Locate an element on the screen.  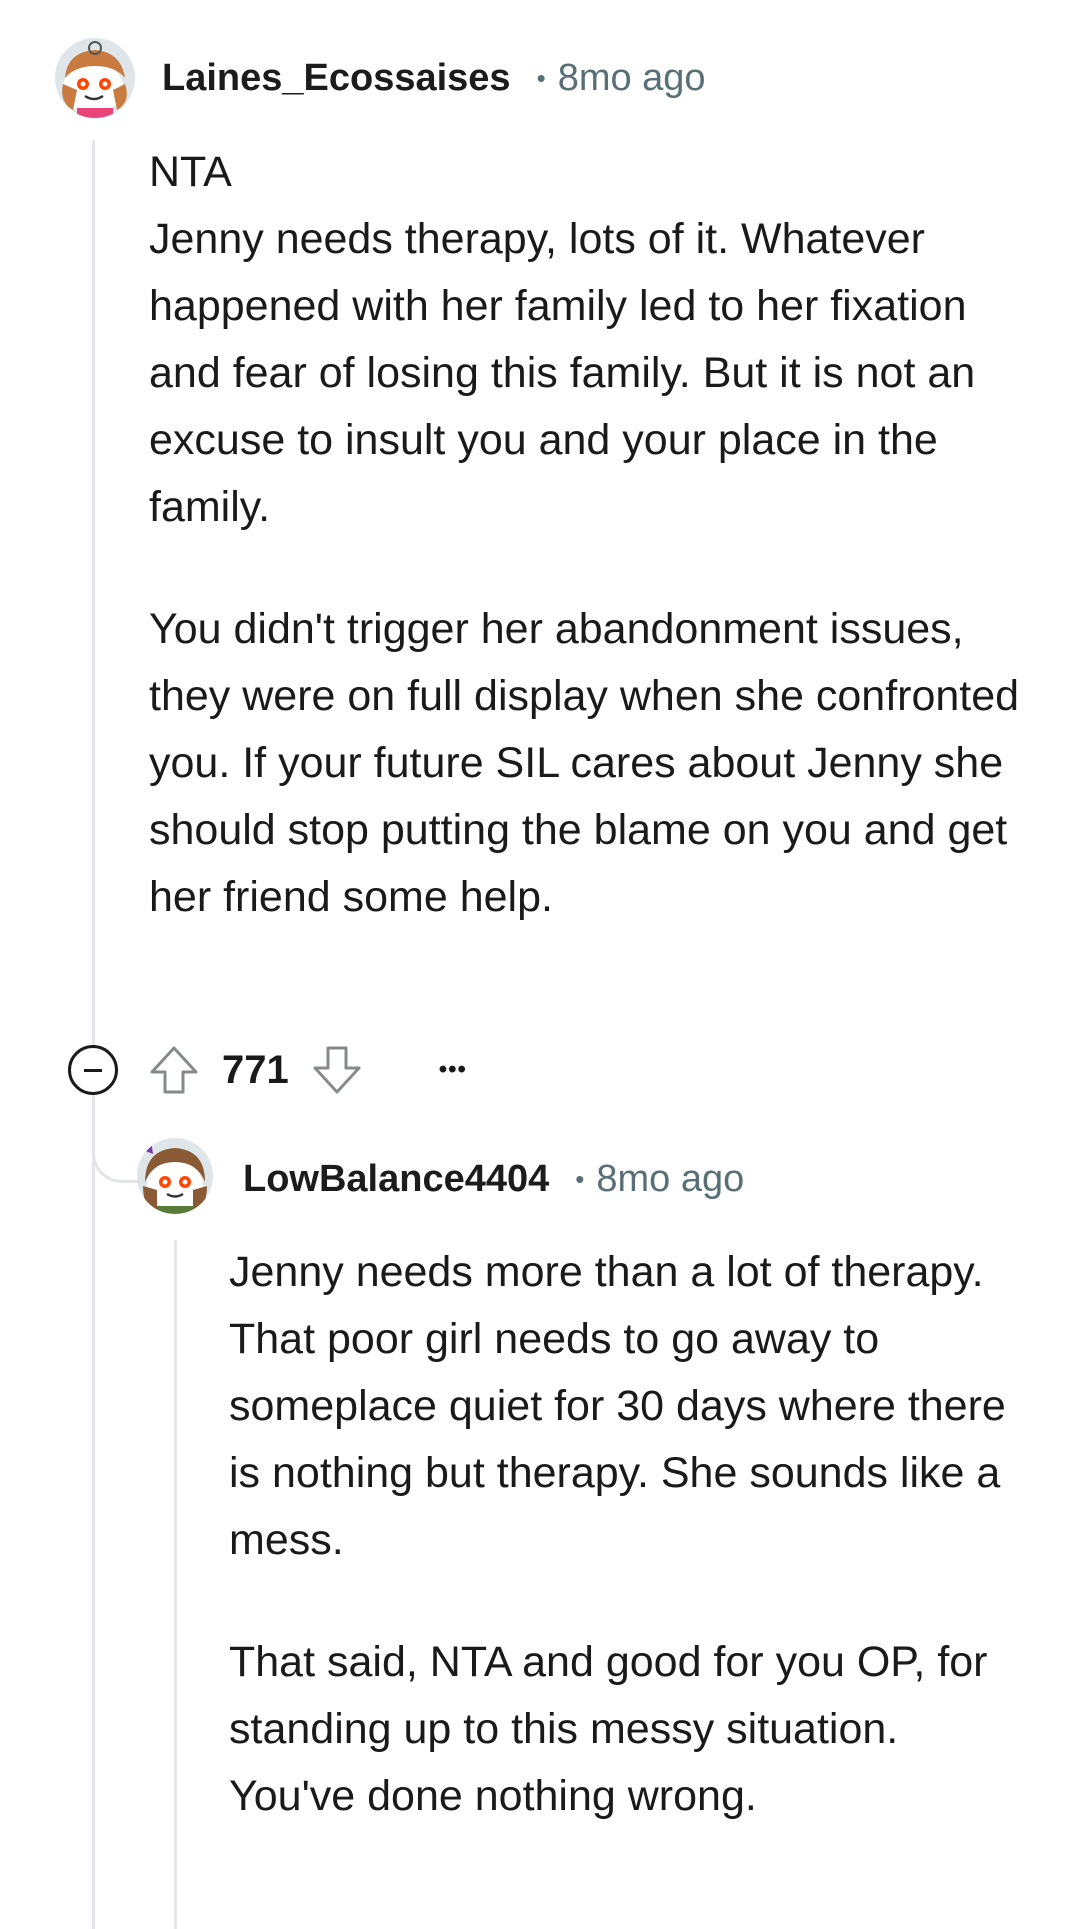
comment-actions: 771 ••• is located at coordinates (267, 1070).